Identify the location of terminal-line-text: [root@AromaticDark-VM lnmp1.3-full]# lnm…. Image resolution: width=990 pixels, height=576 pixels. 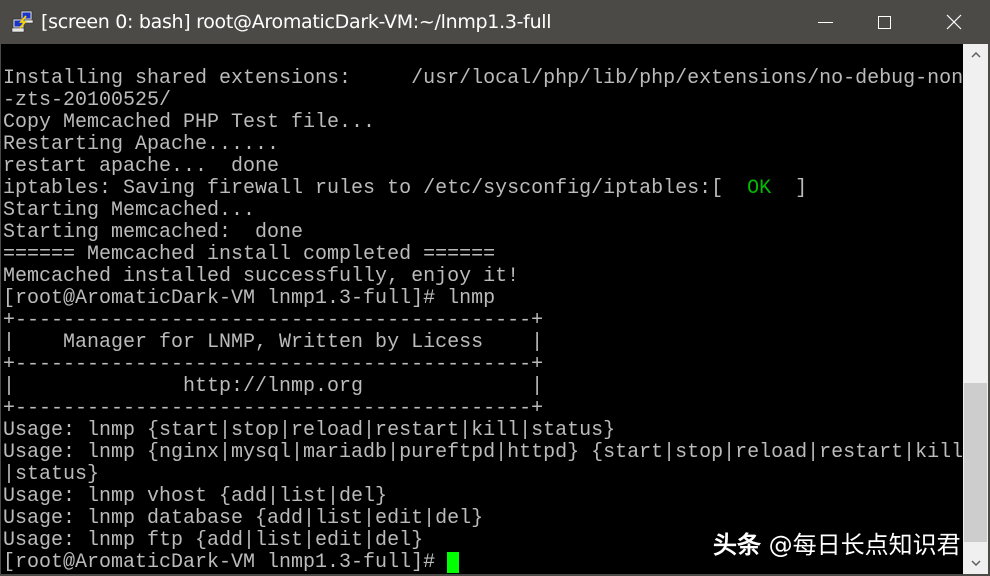
(249, 298).